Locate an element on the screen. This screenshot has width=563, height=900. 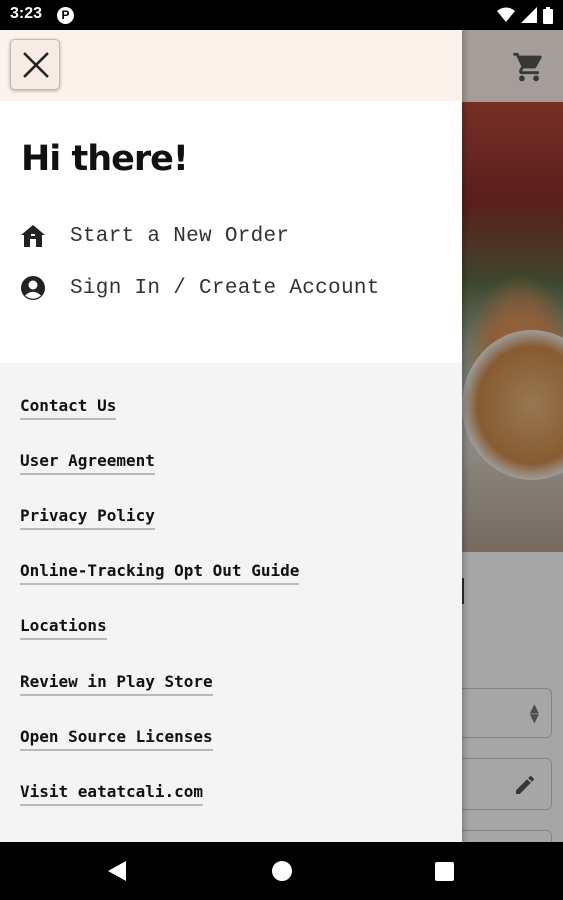
greeting-title: Hi there! is located at coordinates (105, 159).